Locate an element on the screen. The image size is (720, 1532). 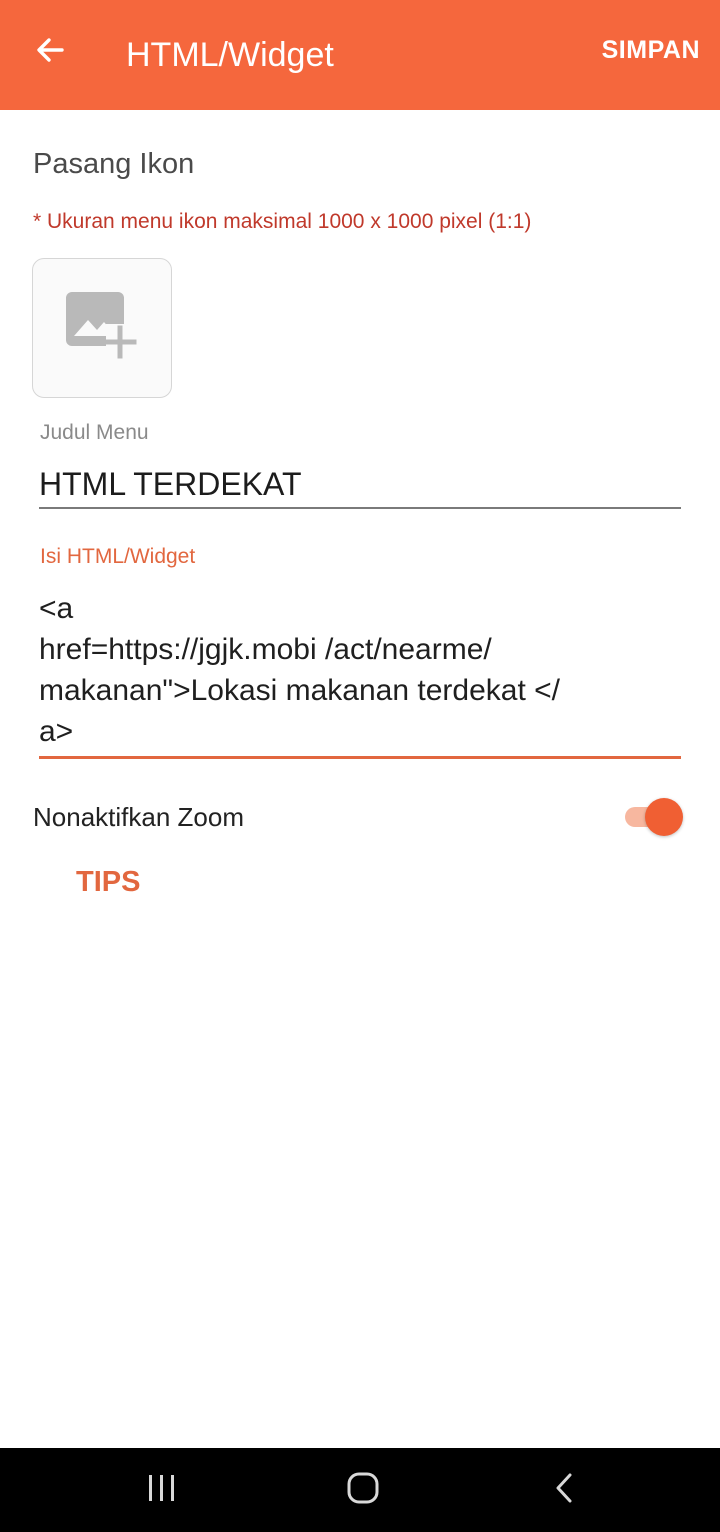
home-icon is located at coordinates (363, 1490).